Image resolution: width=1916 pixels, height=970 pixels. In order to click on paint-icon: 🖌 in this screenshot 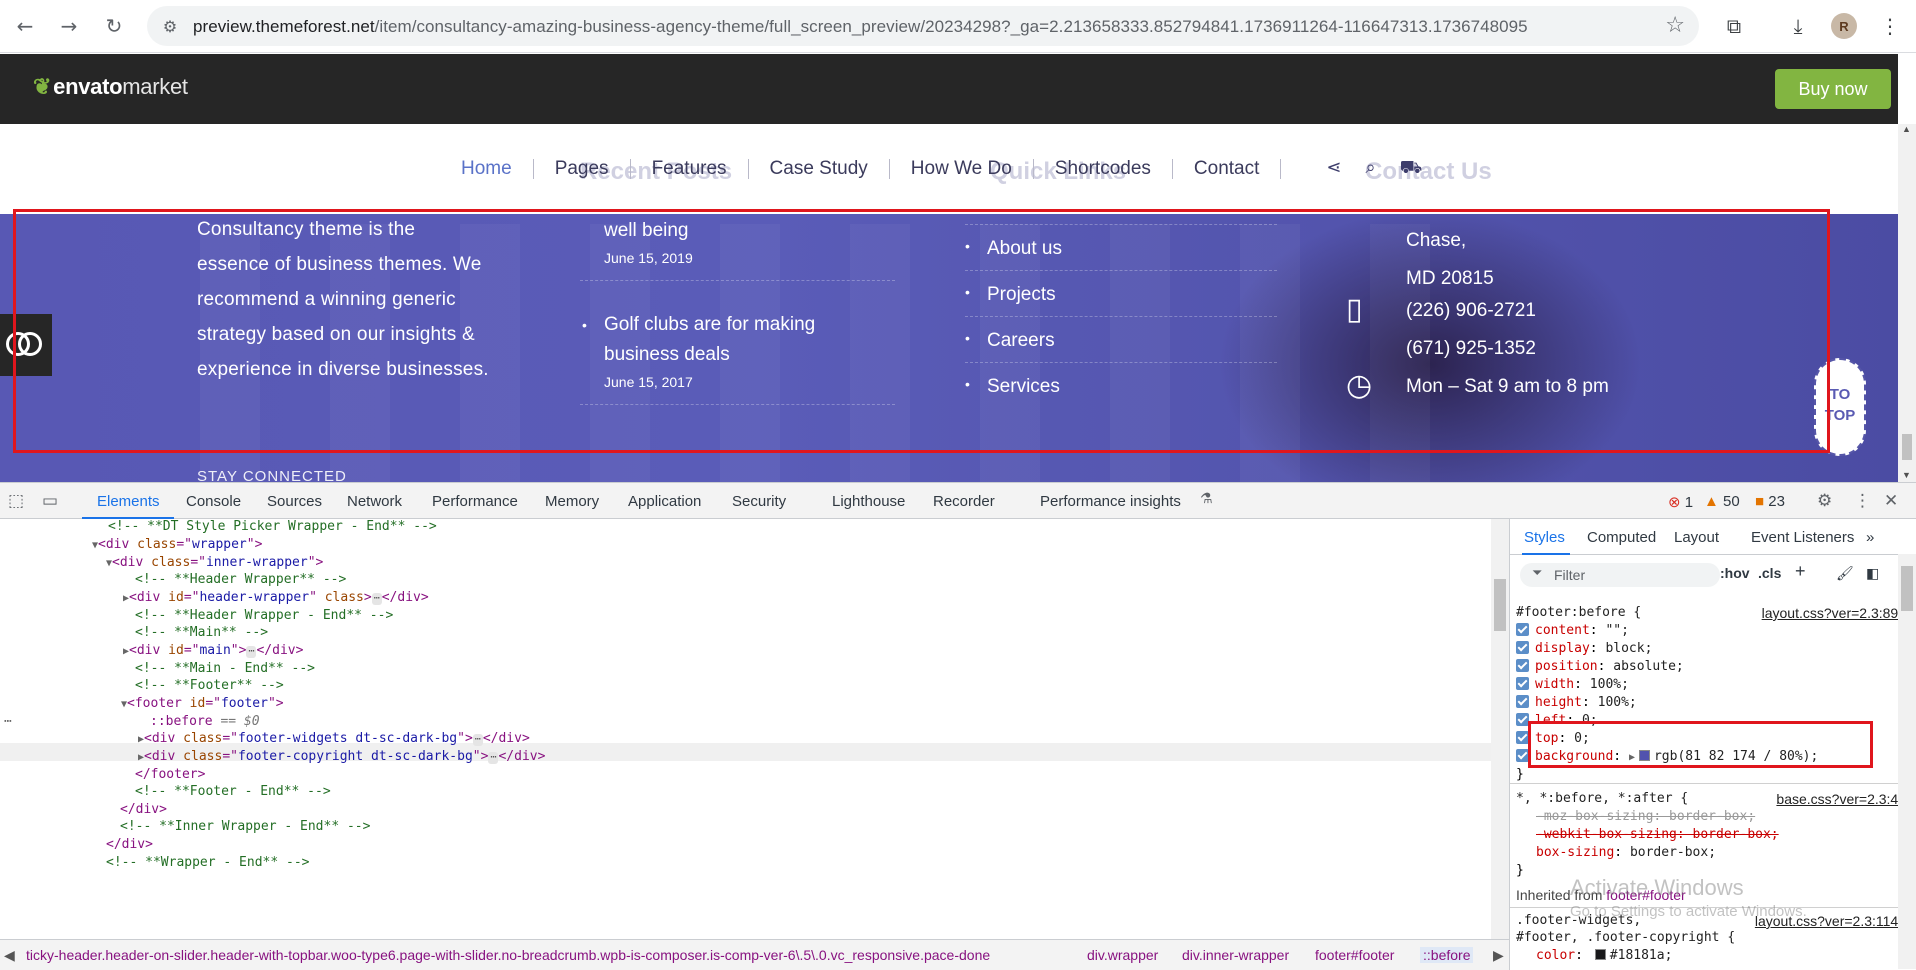, I will do `click(1845, 573)`.